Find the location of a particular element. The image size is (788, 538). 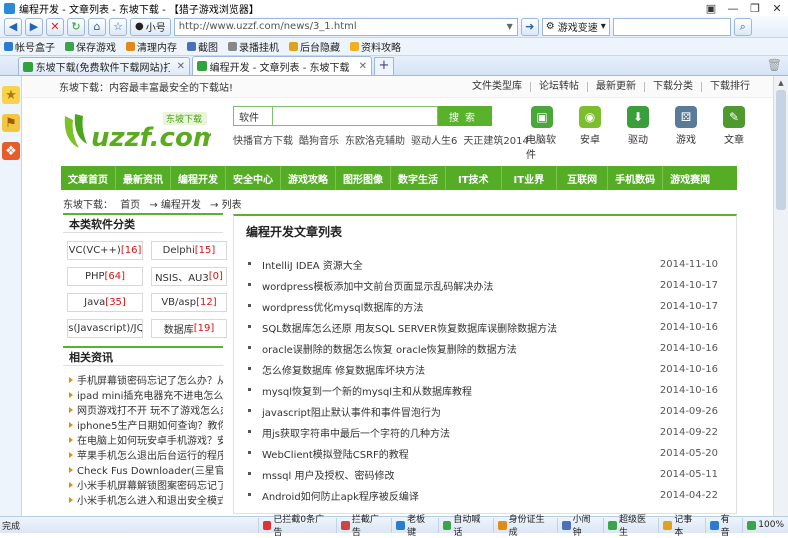

nav-item: 游戏攻略 is located at coordinates (308, 178).